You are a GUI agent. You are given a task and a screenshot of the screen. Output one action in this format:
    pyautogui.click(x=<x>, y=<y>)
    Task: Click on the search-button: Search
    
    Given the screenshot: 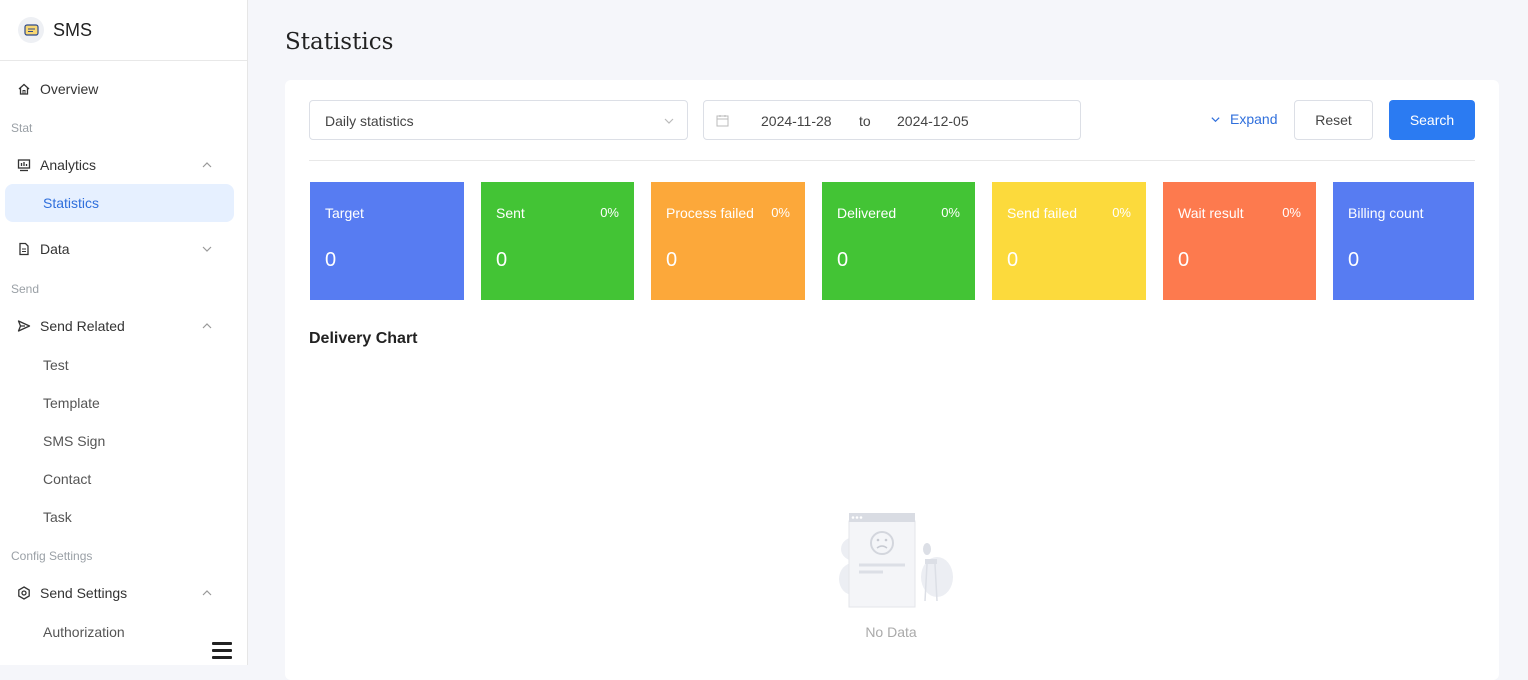 What is the action you would take?
    pyautogui.click(x=1432, y=120)
    